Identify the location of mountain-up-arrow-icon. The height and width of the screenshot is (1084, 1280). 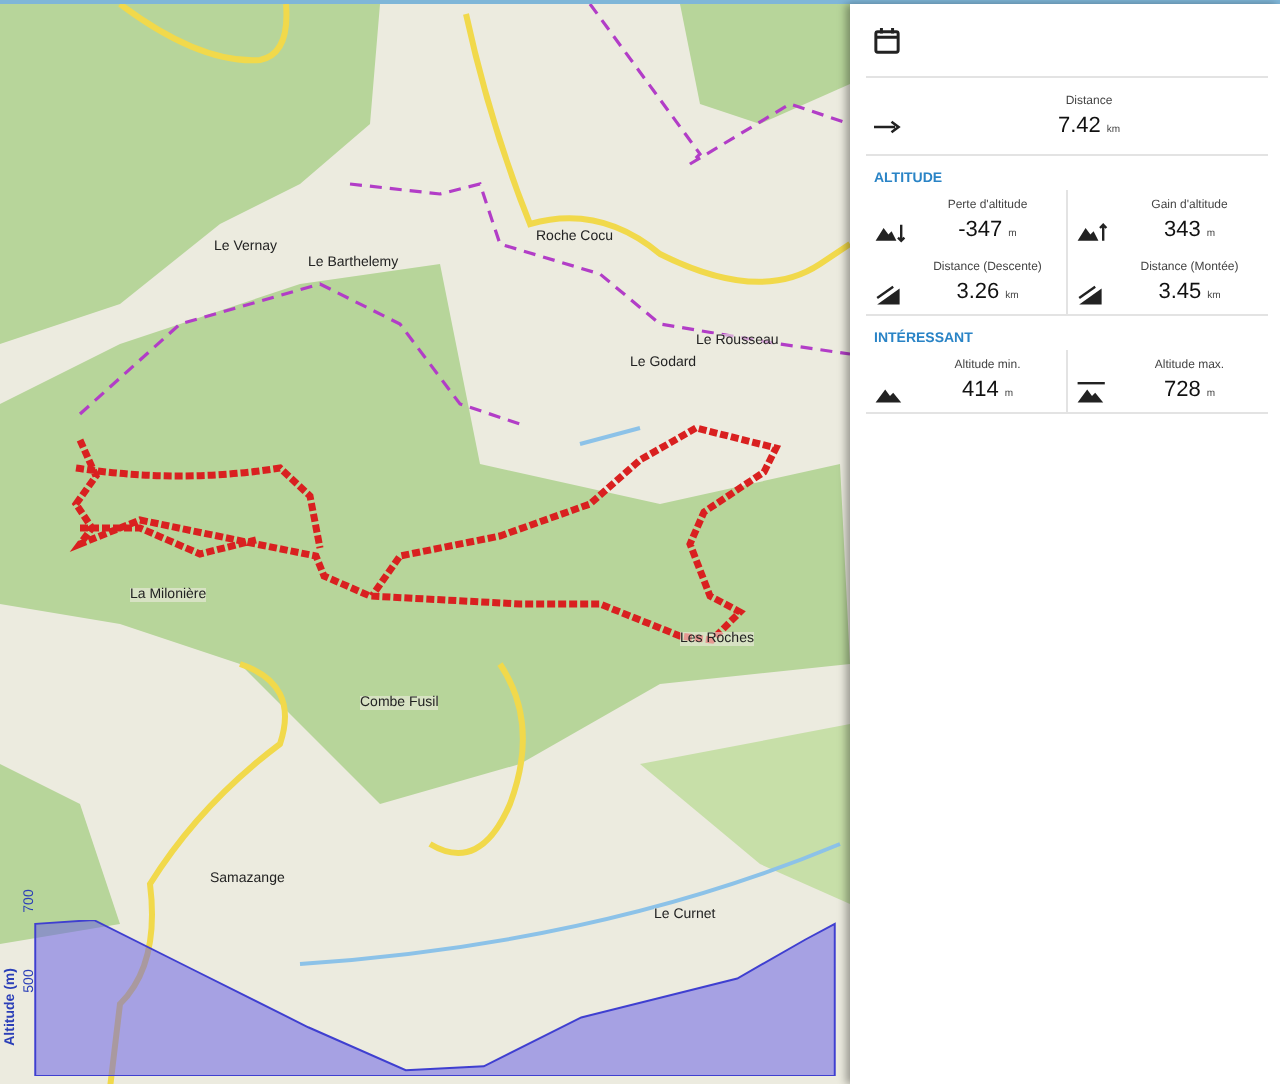
(1091, 231).